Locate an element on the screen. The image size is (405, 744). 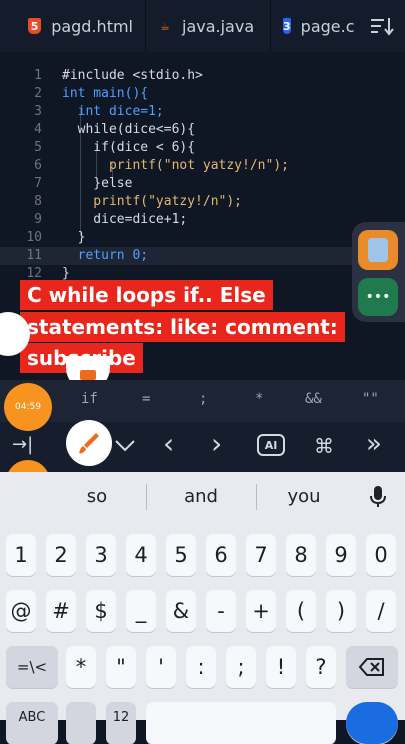
code-line: 5 if(dice < 6){ is located at coordinates (115, 147).